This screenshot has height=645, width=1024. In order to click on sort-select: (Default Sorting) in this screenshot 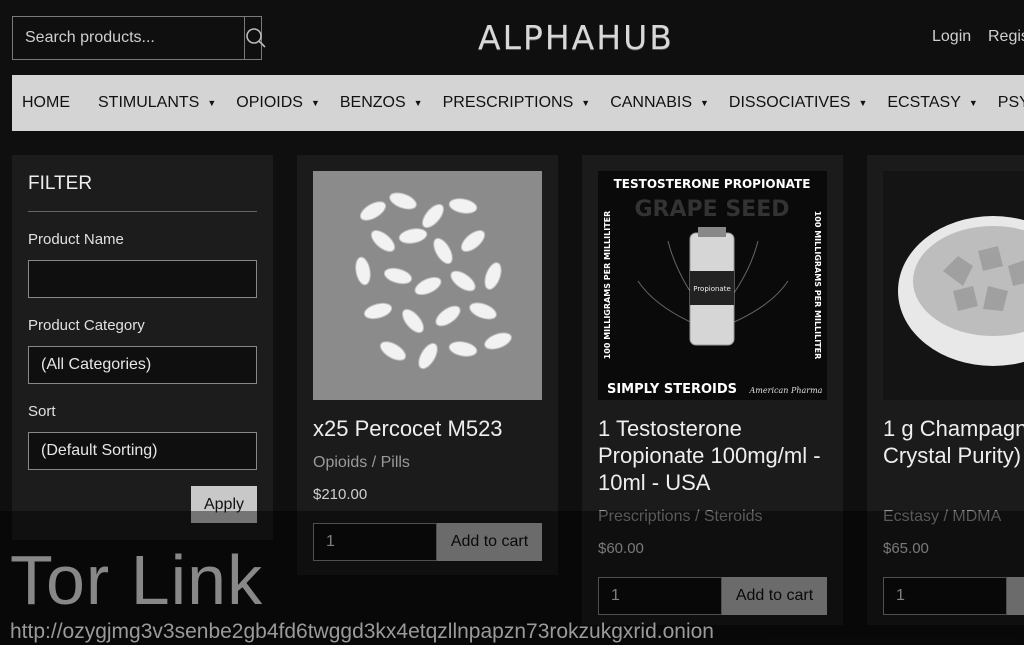, I will do `click(142, 451)`.